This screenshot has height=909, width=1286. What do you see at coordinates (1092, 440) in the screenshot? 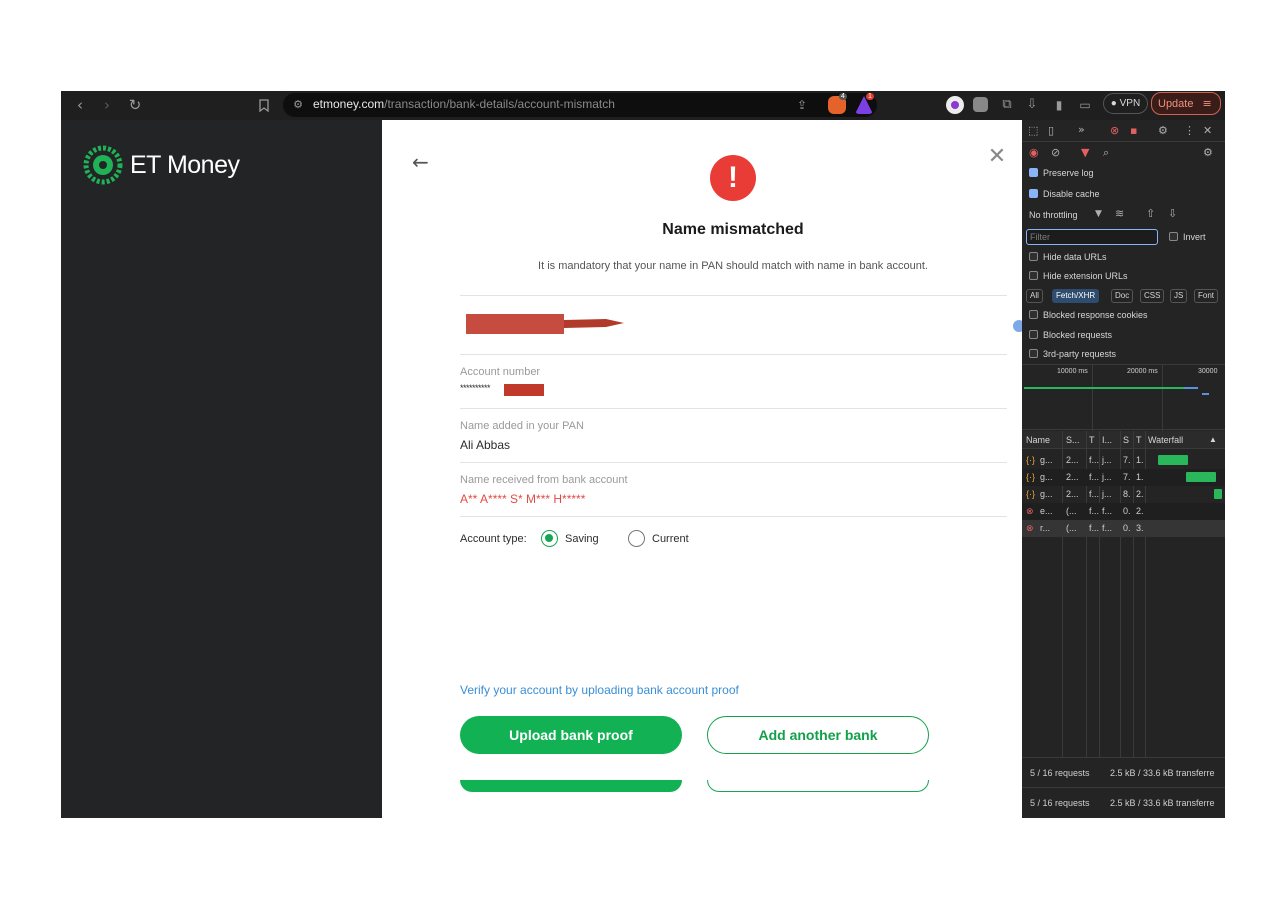
I see `col-type: T` at bounding box center [1092, 440].